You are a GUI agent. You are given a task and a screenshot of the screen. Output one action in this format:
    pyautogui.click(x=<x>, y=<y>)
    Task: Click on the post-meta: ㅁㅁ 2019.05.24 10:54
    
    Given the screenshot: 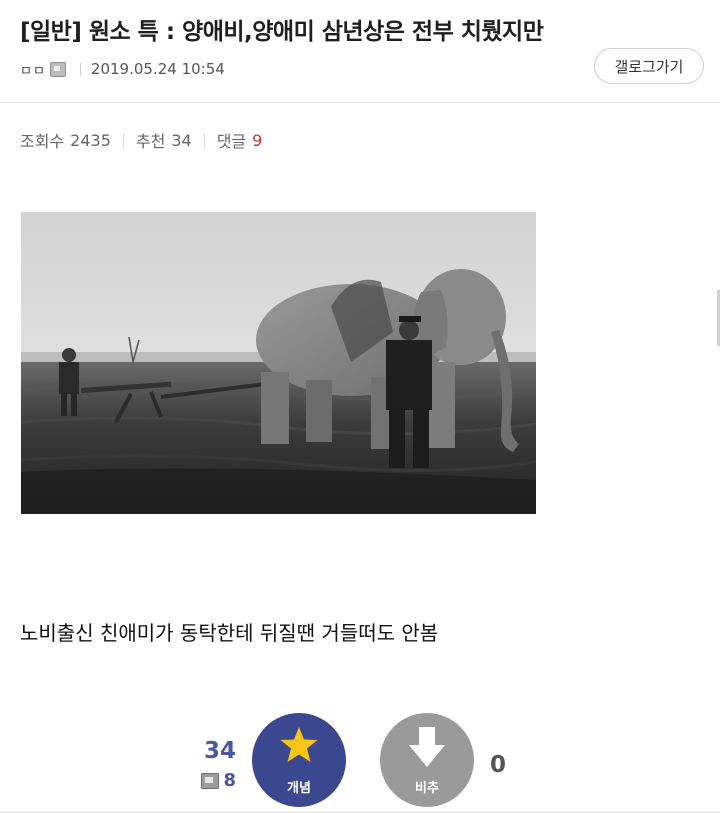 What is the action you would take?
    pyautogui.click(x=122, y=69)
    